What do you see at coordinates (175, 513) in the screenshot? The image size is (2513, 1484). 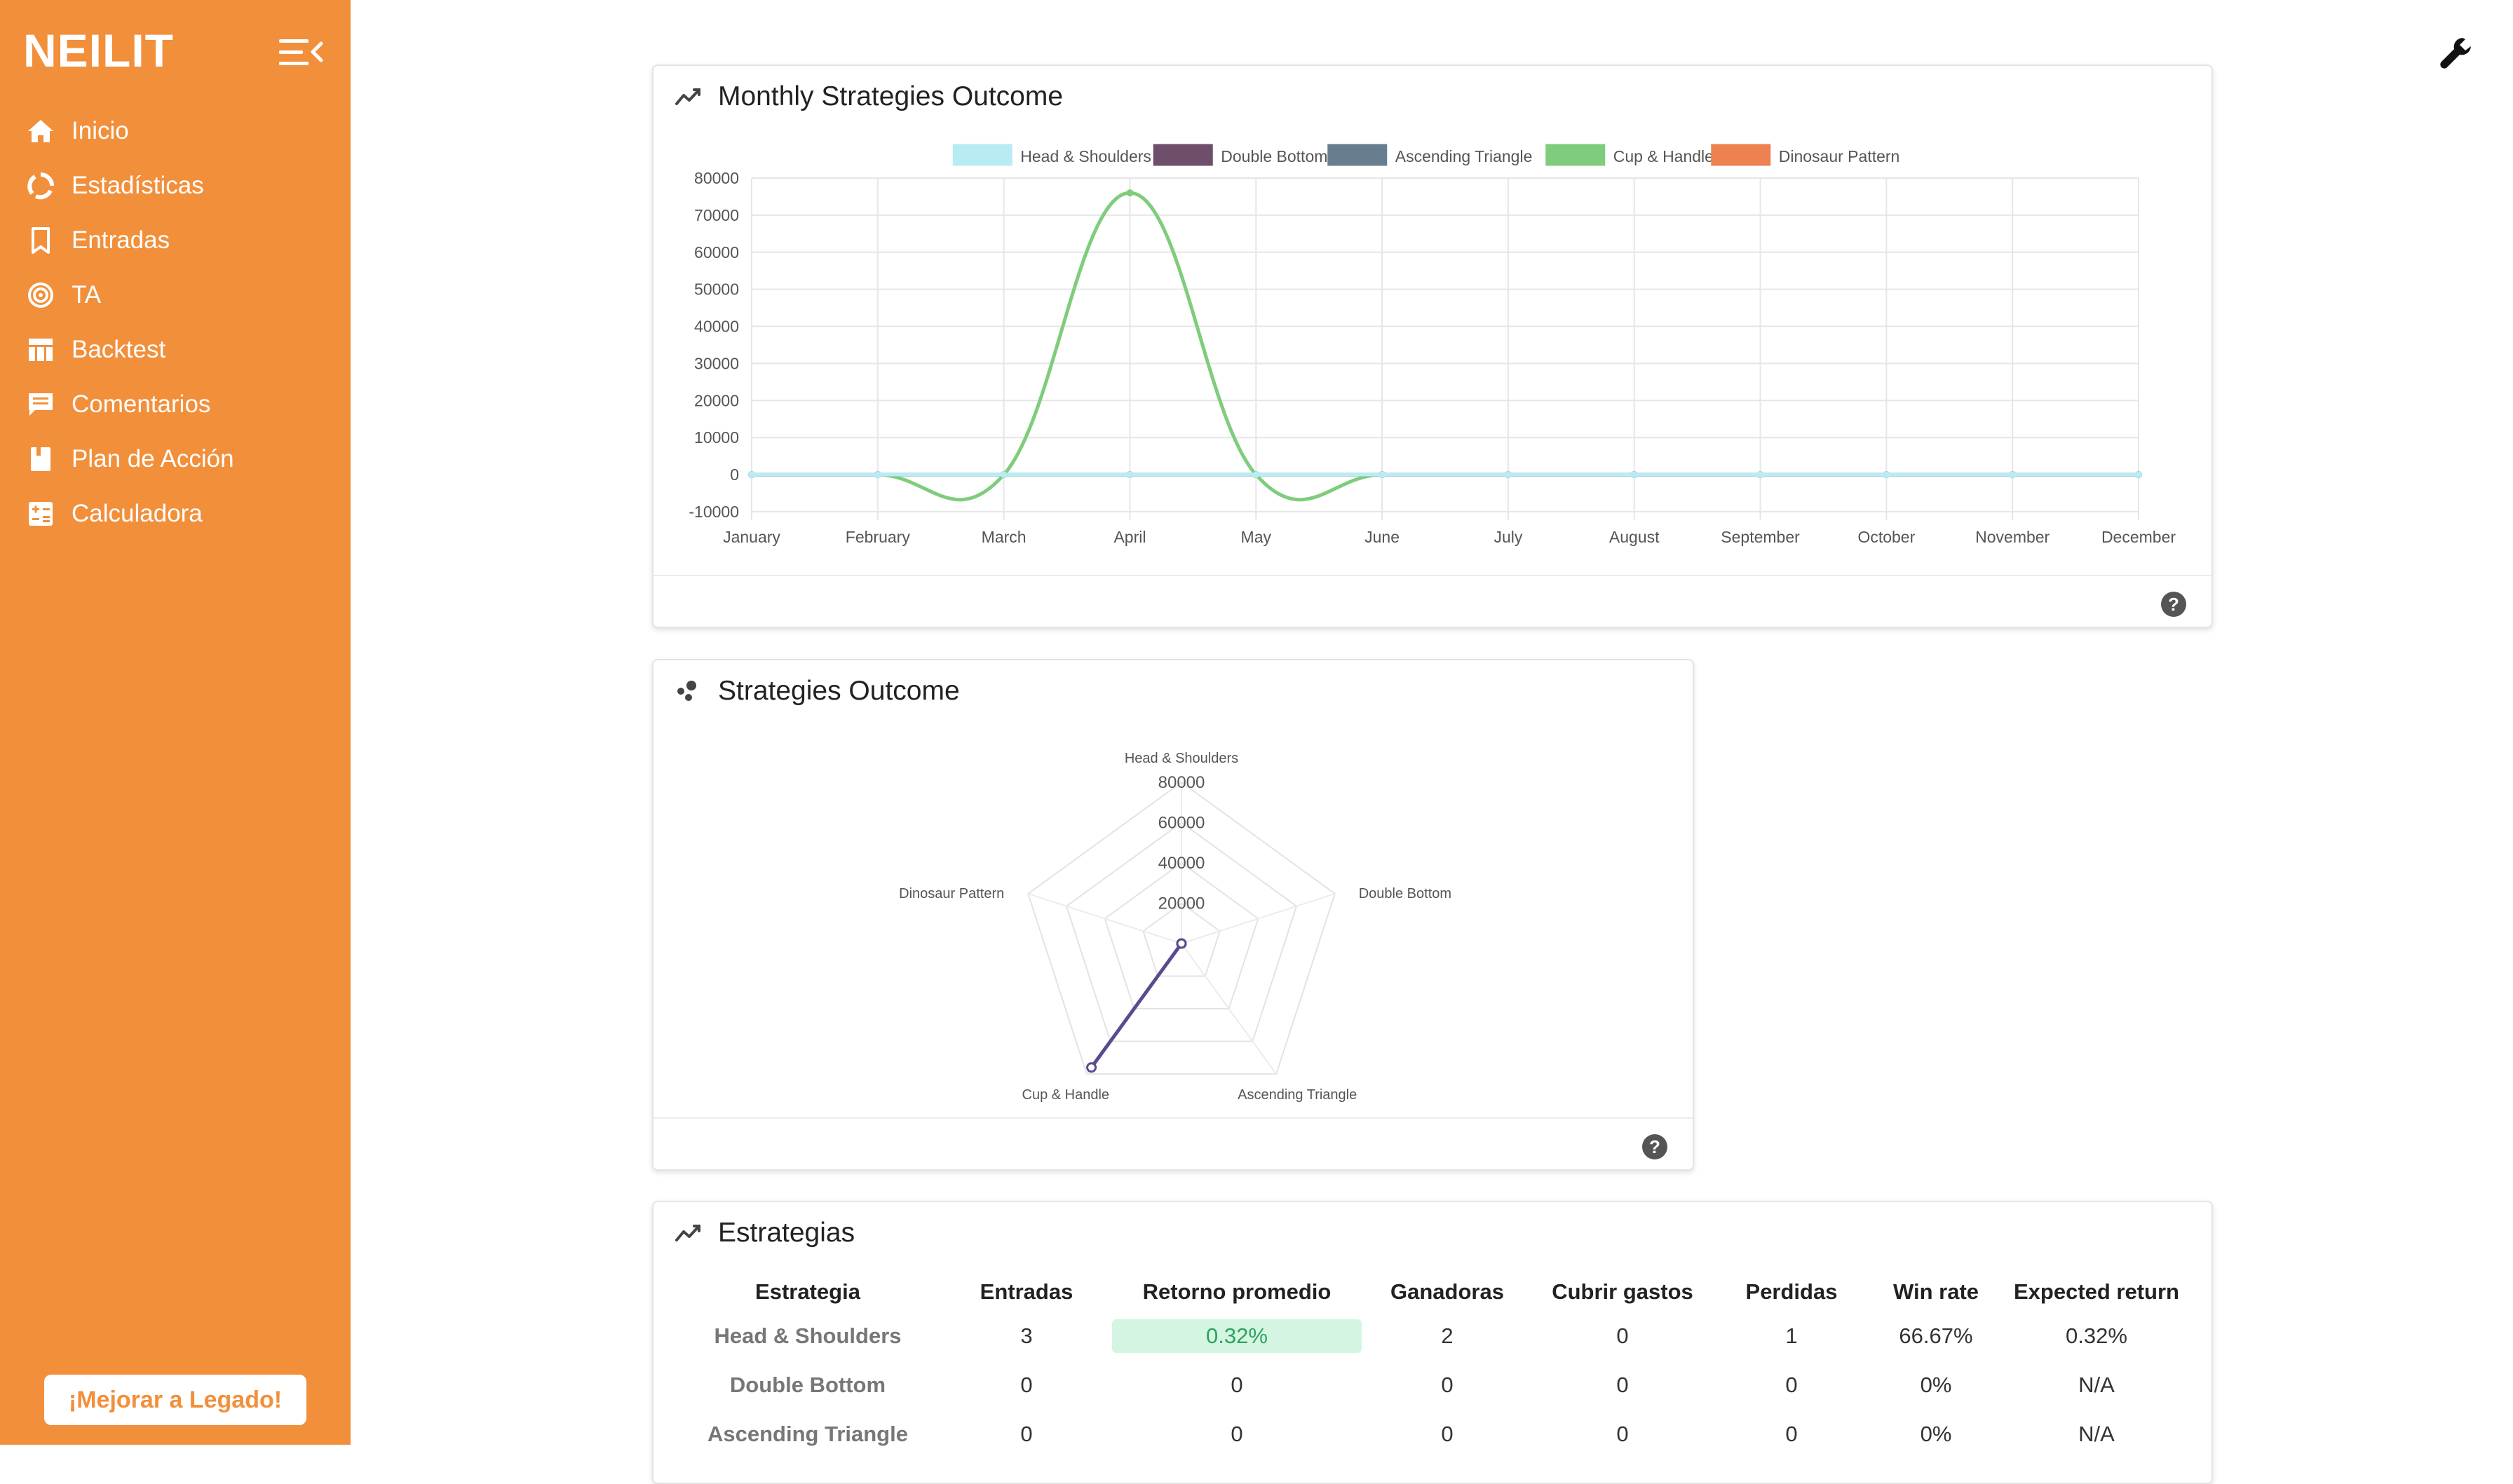 I see `sidebar-item-calculadora: Calculadora` at bounding box center [175, 513].